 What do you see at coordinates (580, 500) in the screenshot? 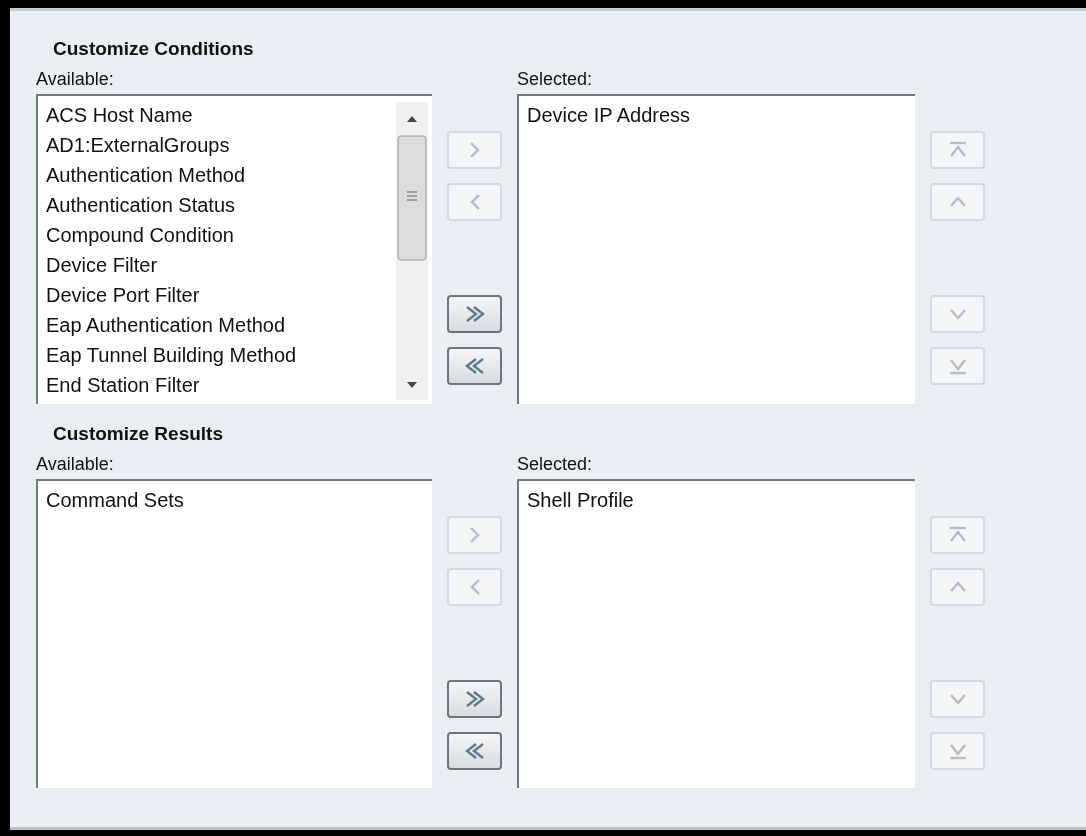
I see `list-item: Shell Profile` at bounding box center [580, 500].